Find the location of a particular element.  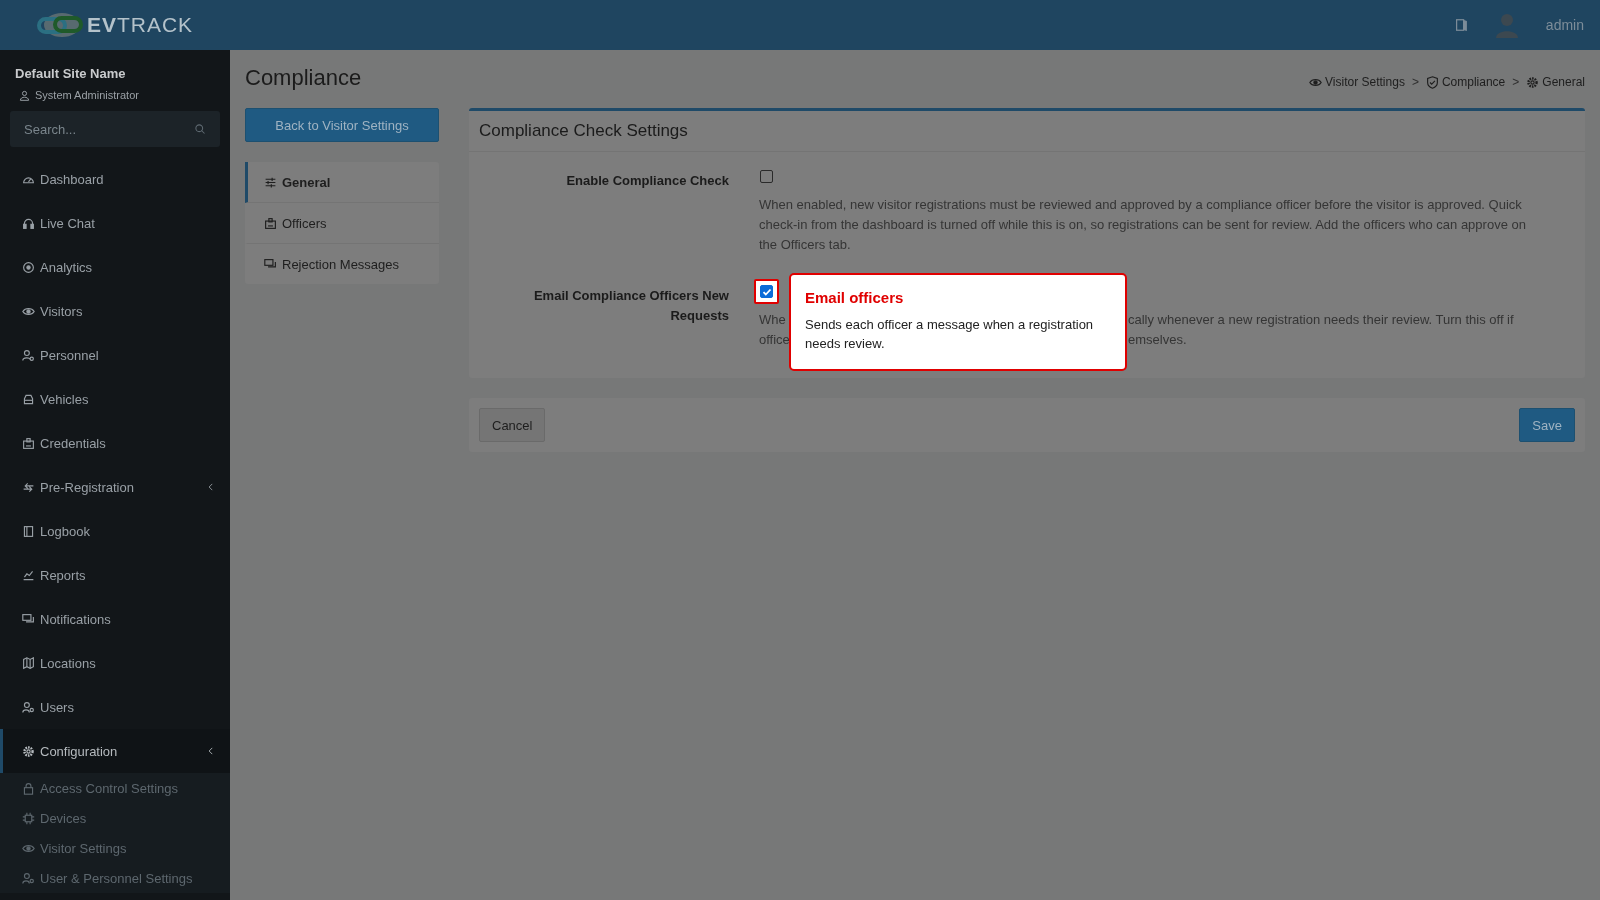

field-label: Email Compliance Officers New Requests is located at coordinates (630, 306).